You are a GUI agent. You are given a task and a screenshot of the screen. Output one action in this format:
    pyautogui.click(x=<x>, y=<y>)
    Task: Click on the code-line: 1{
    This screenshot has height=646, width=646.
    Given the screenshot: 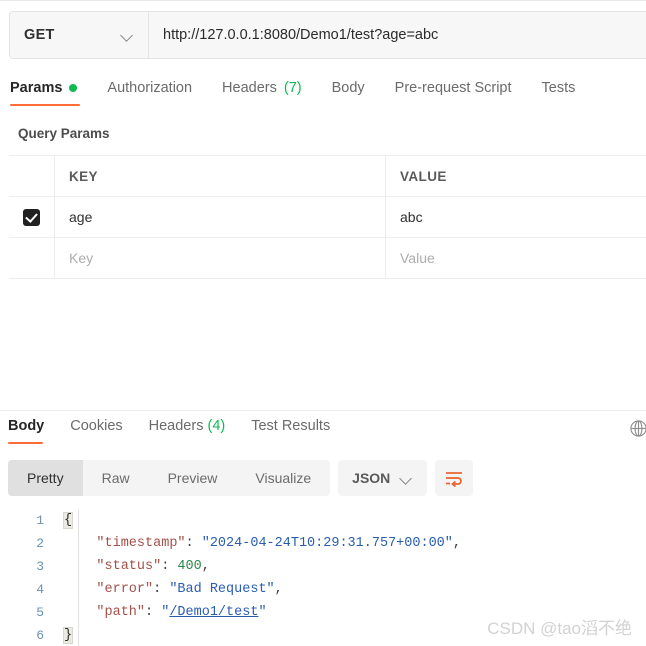 What is the action you would take?
    pyautogui.click(x=323, y=520)
    